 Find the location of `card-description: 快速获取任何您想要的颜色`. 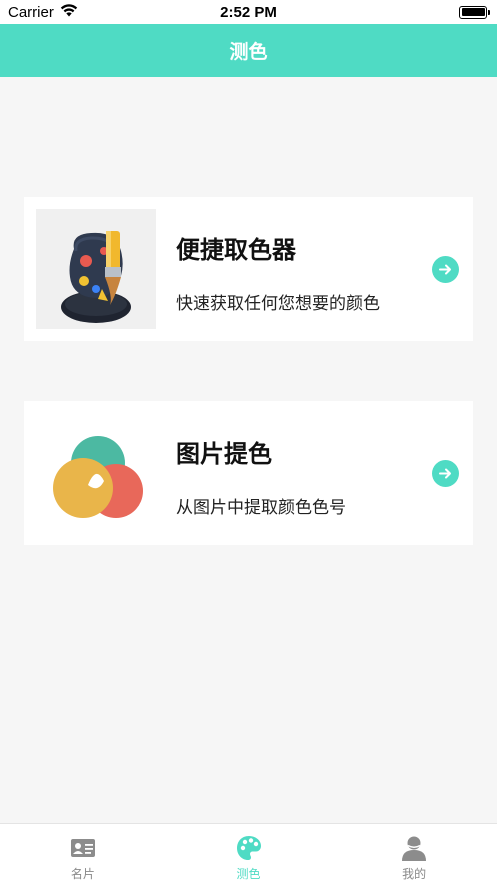

card-description: 快速获取任何您想要的颜色 is located at coordinates (278, 304).